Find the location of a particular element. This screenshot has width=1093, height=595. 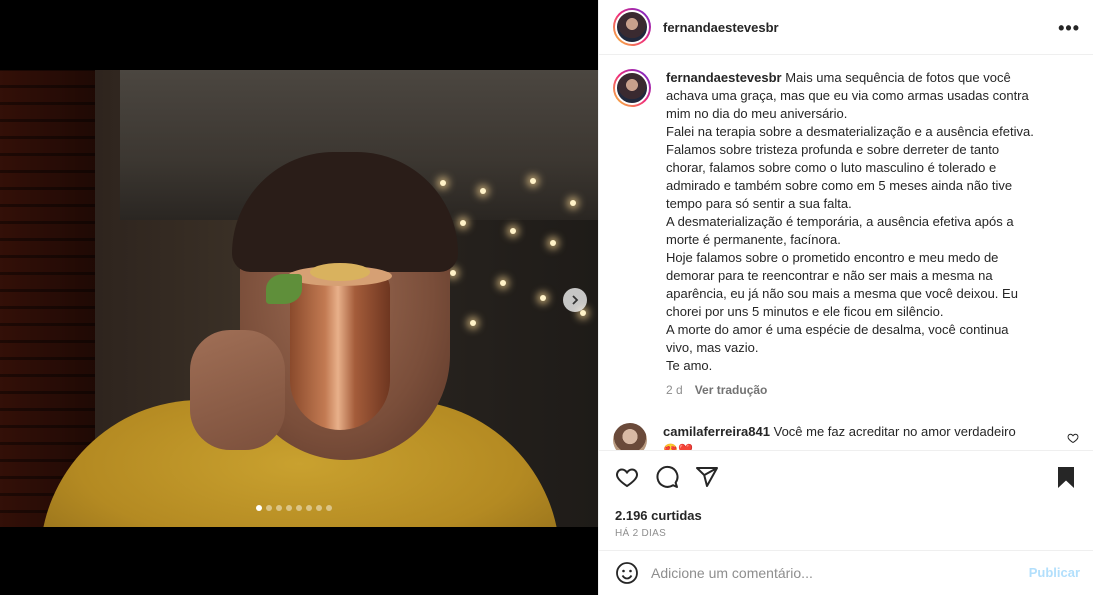

translate-link: Ver tradução is located at coordinates (731, 390).